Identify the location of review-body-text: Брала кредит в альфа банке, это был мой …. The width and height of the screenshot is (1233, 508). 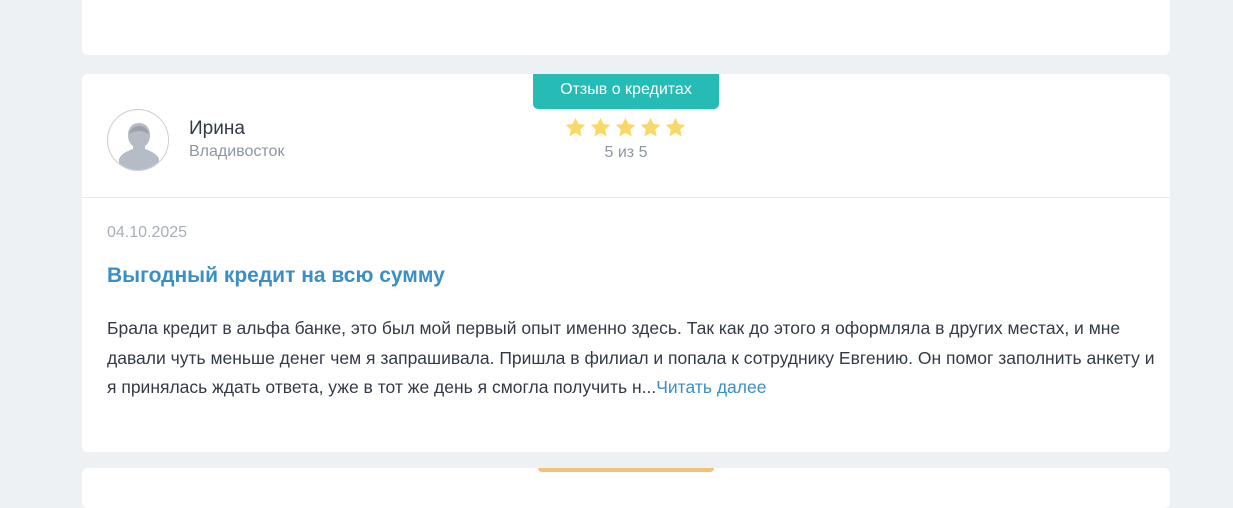
(631, 357).